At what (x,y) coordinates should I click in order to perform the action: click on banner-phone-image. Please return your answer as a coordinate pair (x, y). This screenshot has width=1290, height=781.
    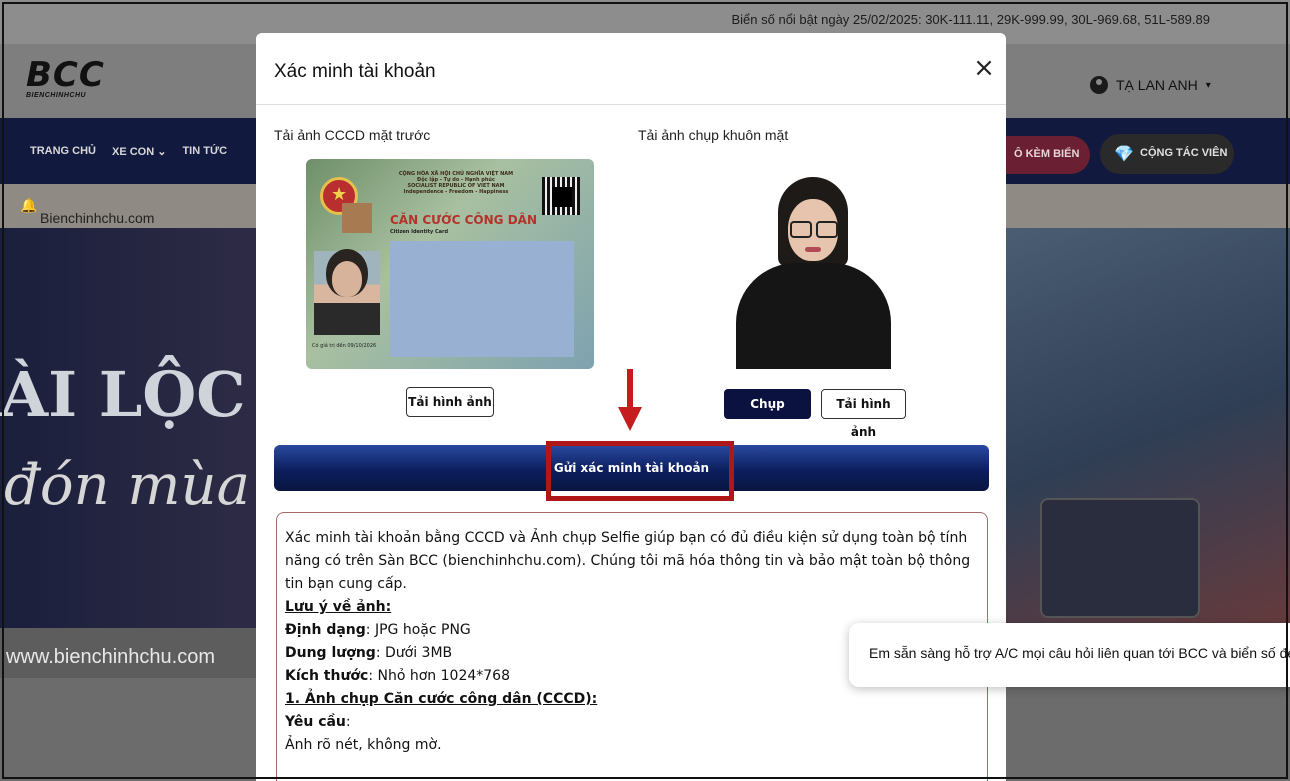
    Looking at the image, I should click on (1120, 558).